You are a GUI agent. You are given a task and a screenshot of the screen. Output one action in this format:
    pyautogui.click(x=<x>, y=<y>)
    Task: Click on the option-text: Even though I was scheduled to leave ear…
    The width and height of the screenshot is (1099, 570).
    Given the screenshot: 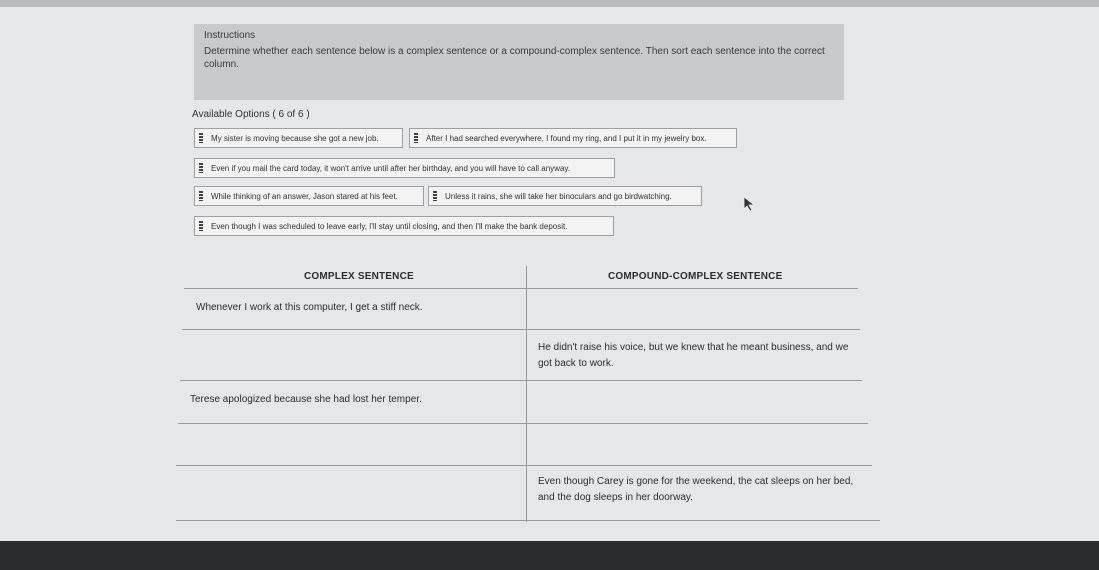 What is the action you would take?
    pyautogui.click(x=389, y=226)
    